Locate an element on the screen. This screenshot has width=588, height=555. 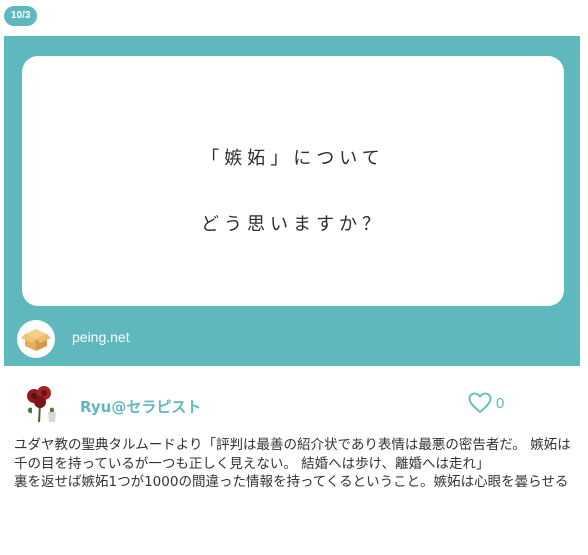
question-line-2: どう思いますか？ is located at coordinates (293, 224).